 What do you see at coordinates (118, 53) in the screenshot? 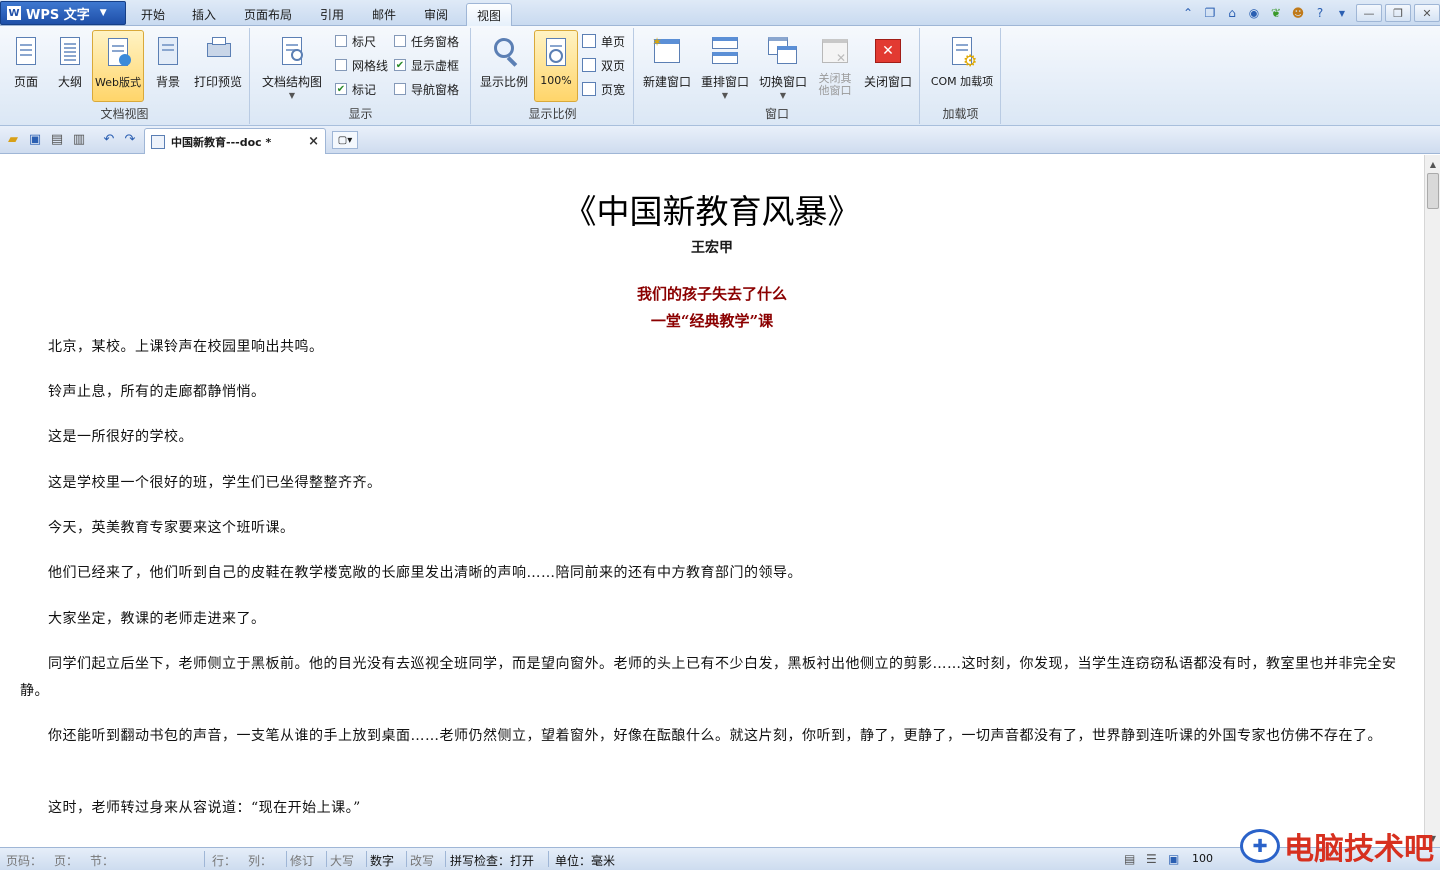
I see `web-layout-icon` at bounding box center [118, 53].